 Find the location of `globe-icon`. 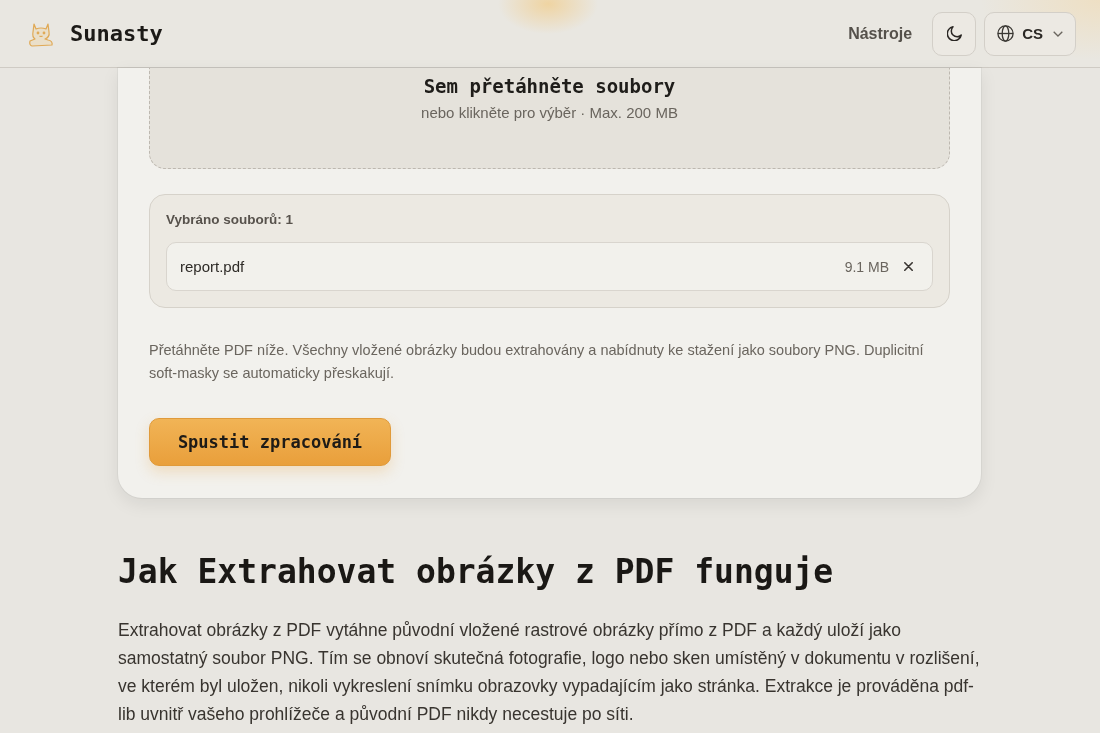

globe-icon is located at coordinates (1006, 33).